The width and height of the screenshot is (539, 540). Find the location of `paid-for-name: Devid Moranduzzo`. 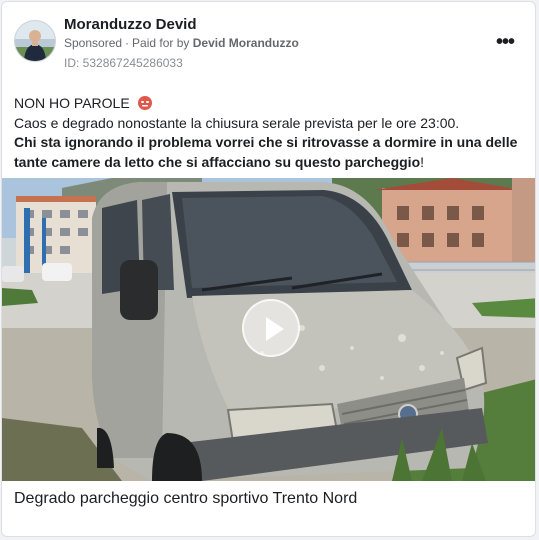

paid-for-name: Devid Moranduzzo is located at coordinates (246, 43).